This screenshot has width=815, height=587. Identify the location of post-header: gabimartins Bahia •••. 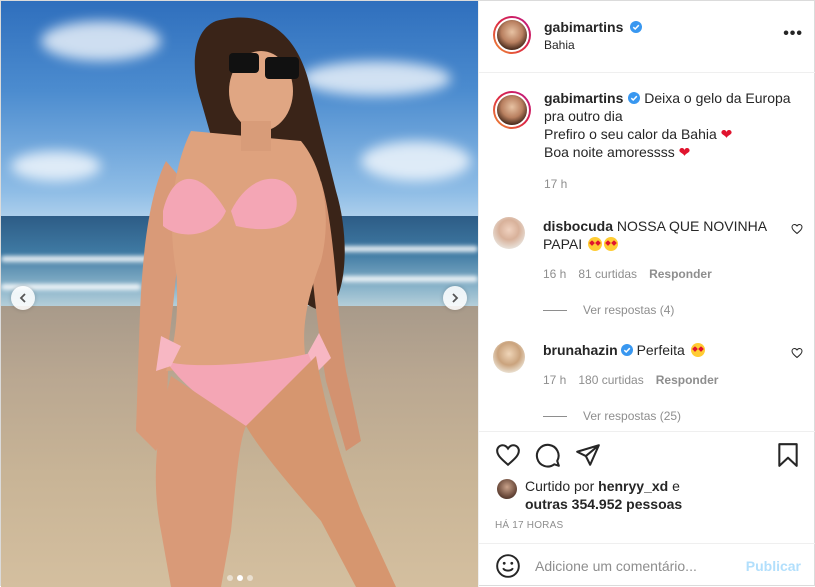
(647, 37).